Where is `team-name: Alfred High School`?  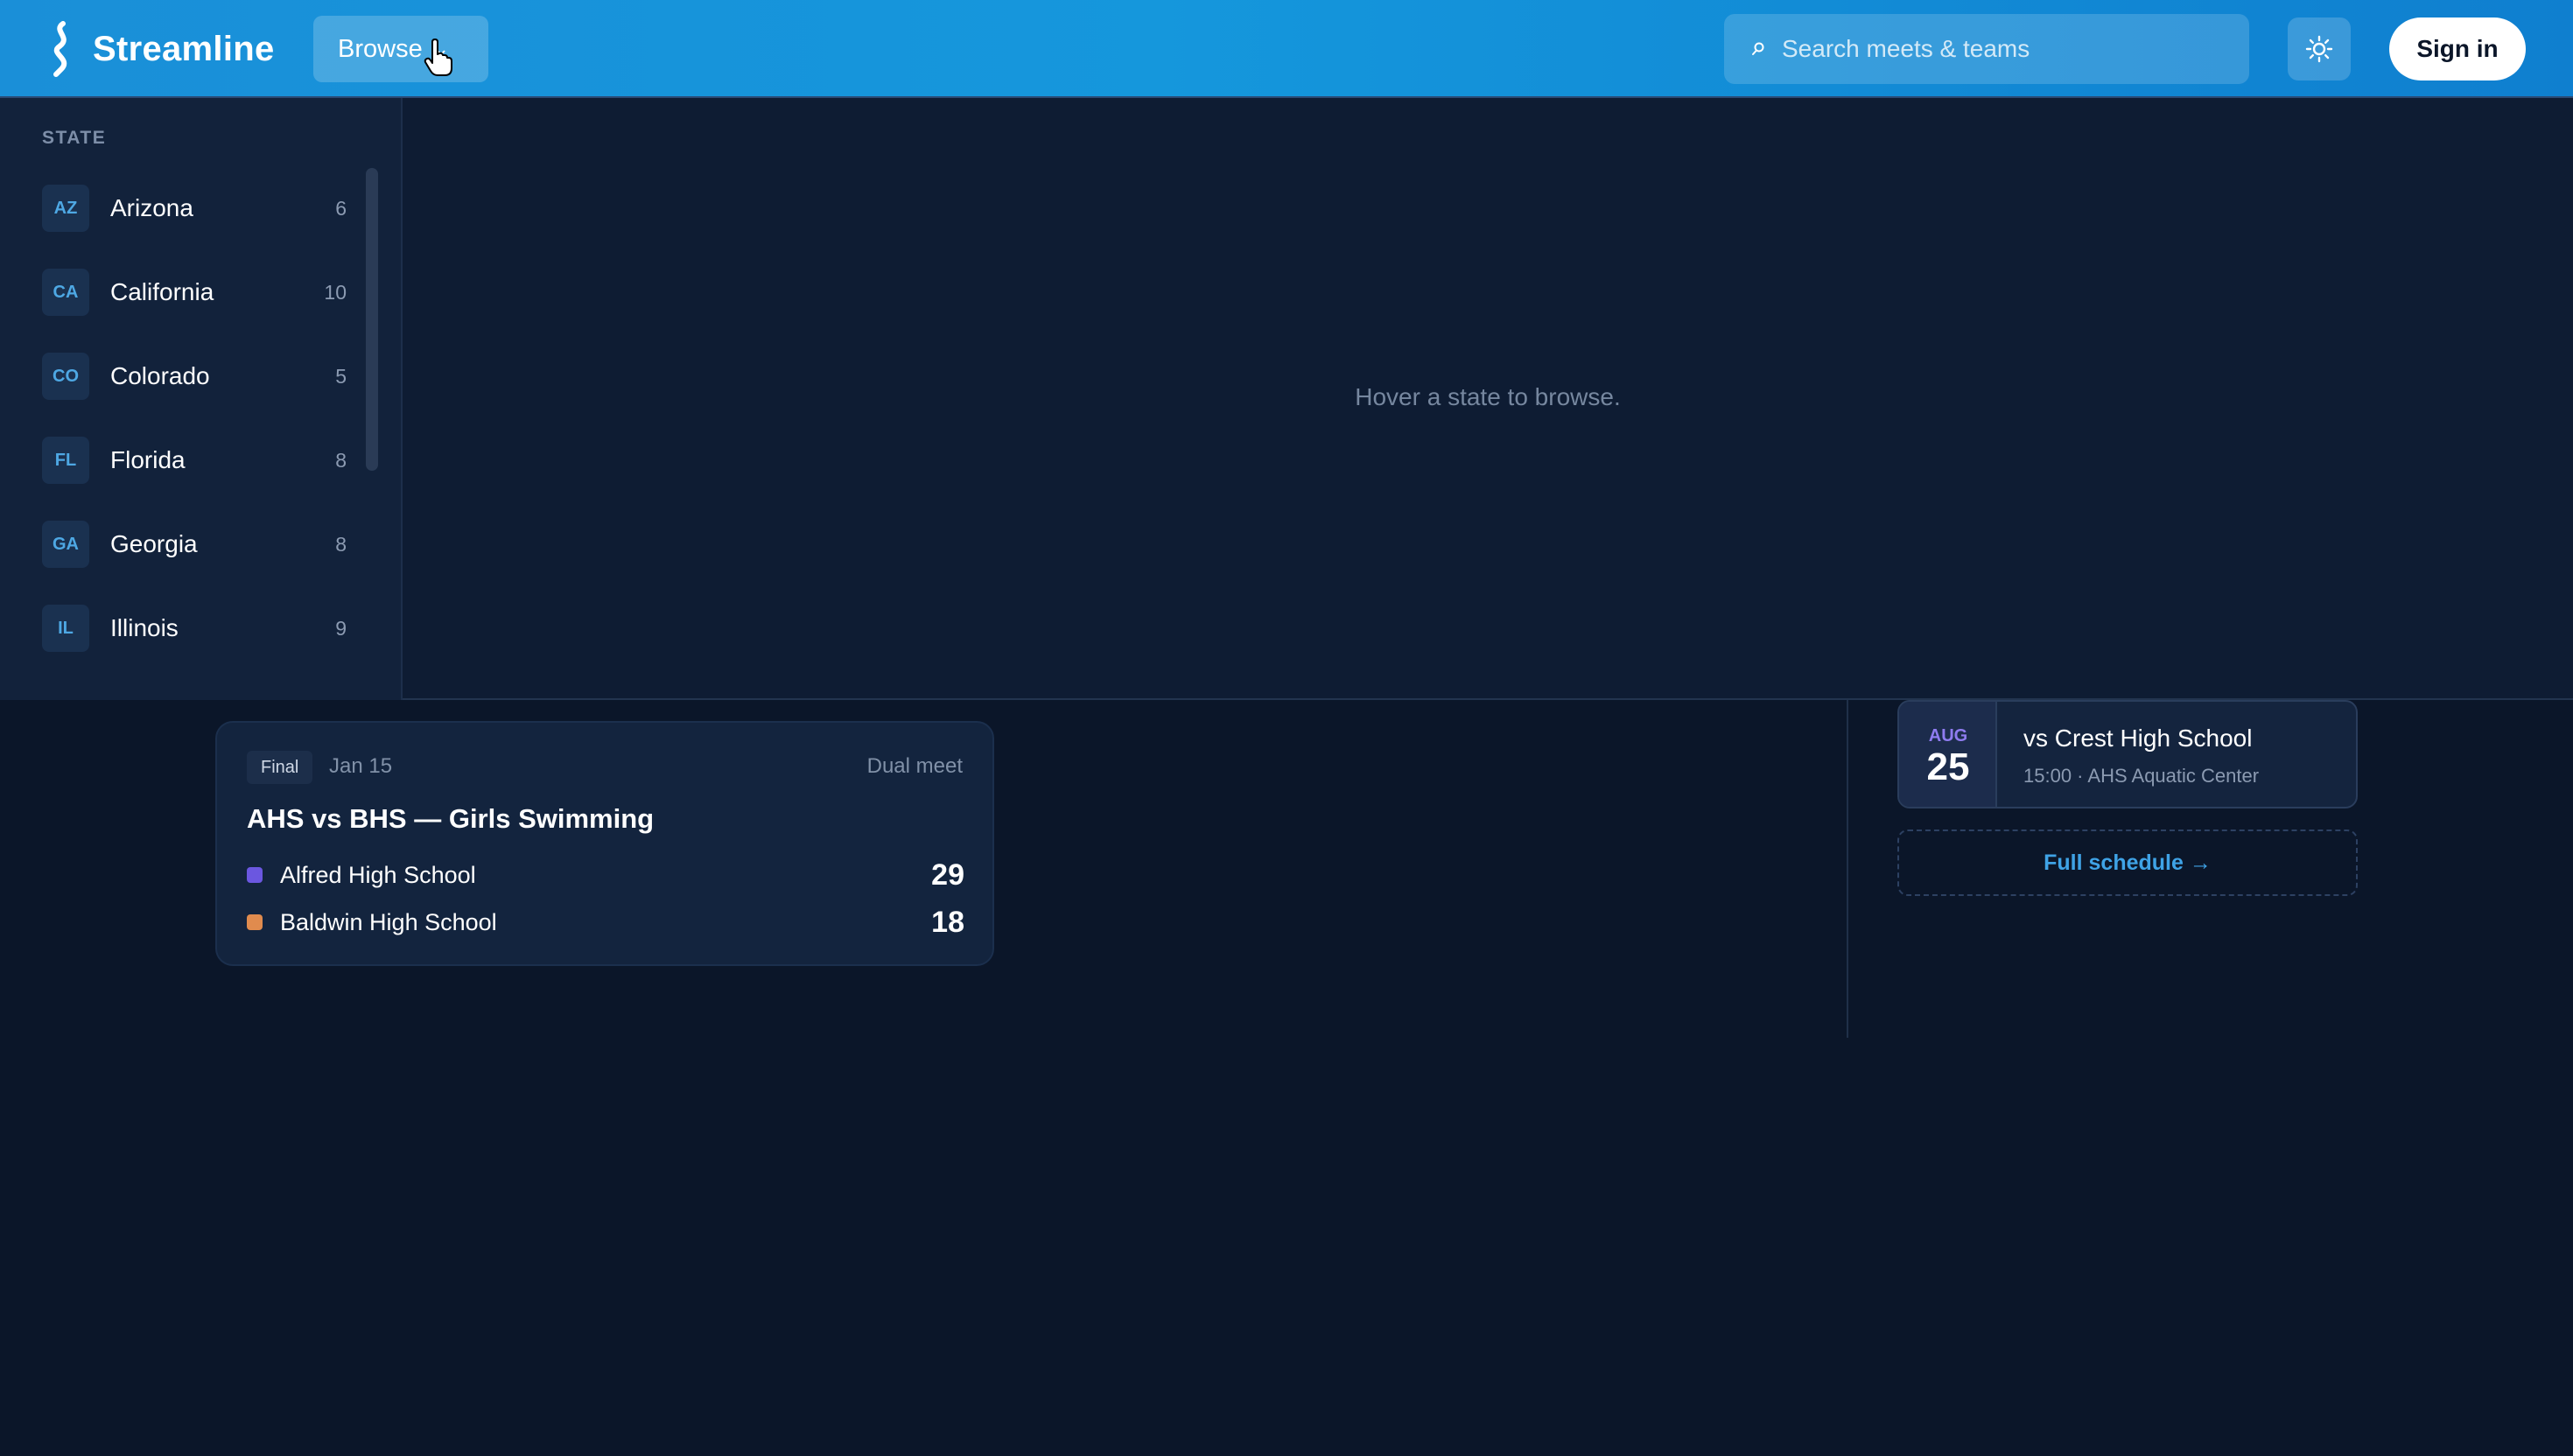 team-name: Alfred High School is located at coordinates (378, 874).